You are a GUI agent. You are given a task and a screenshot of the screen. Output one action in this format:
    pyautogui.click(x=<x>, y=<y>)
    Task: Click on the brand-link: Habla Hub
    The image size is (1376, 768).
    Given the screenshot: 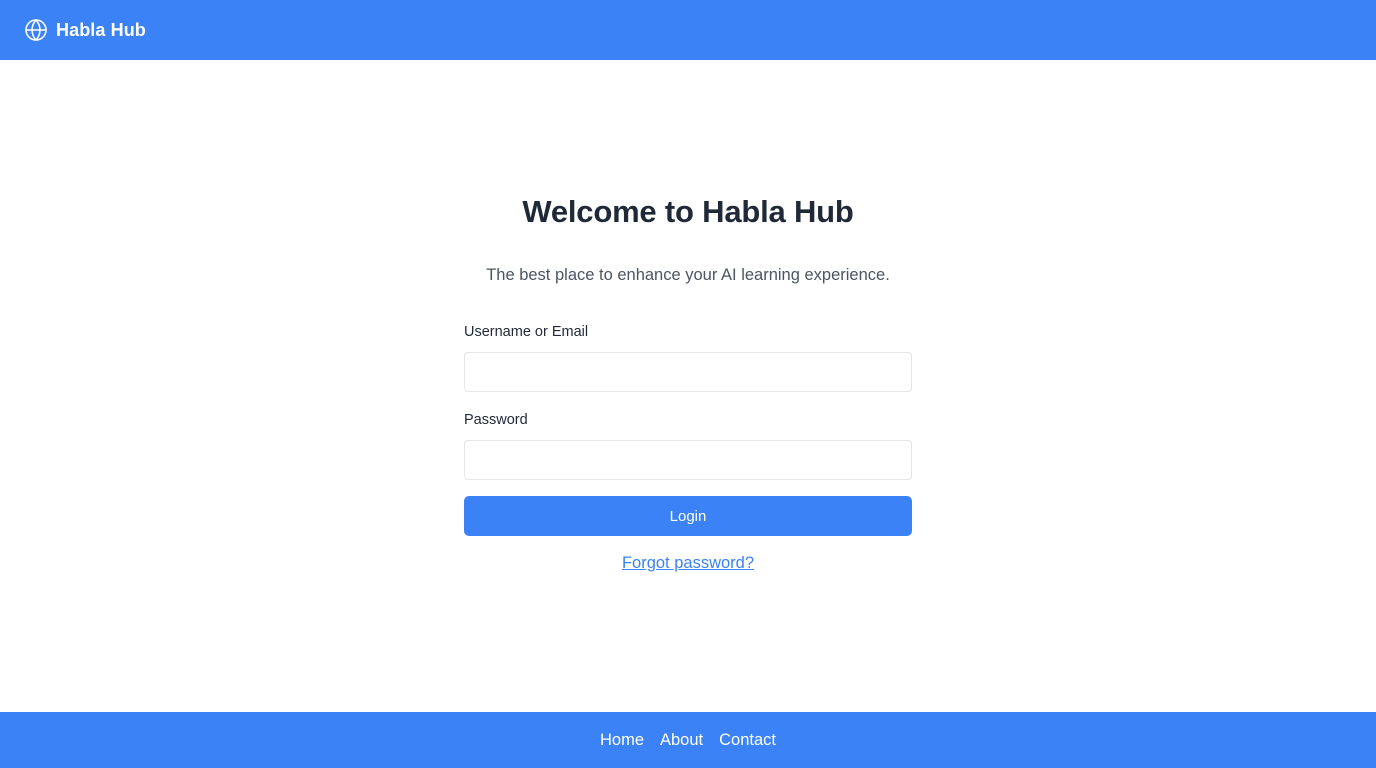 What is the action you would take?
    pyautogui.click(x=85, y=30)
    